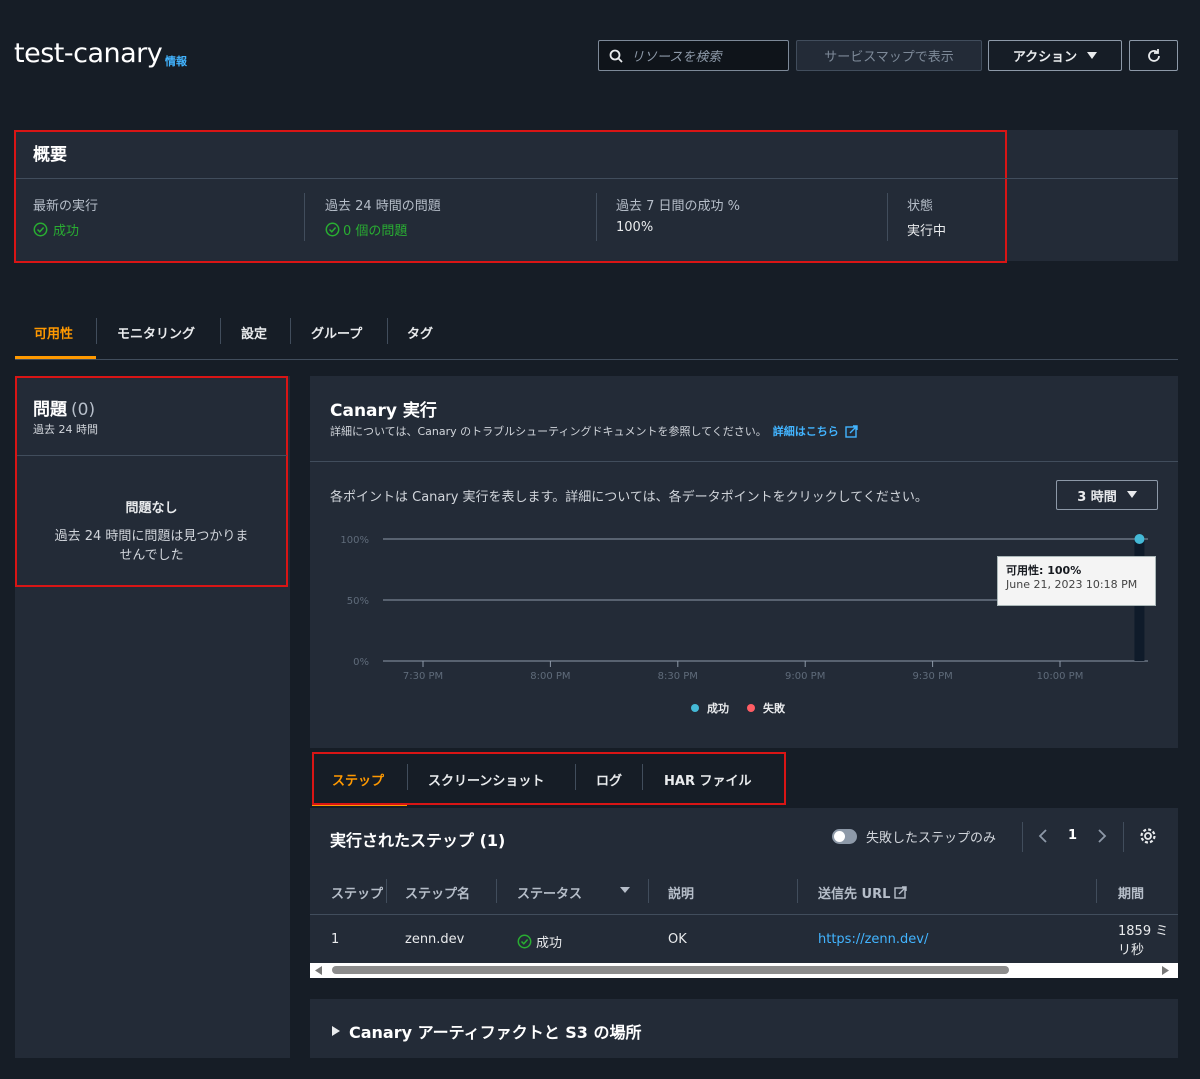 This screenshot has width=1200, height=1079. I want to click on actions-label: アクション, so click(1045, 57).